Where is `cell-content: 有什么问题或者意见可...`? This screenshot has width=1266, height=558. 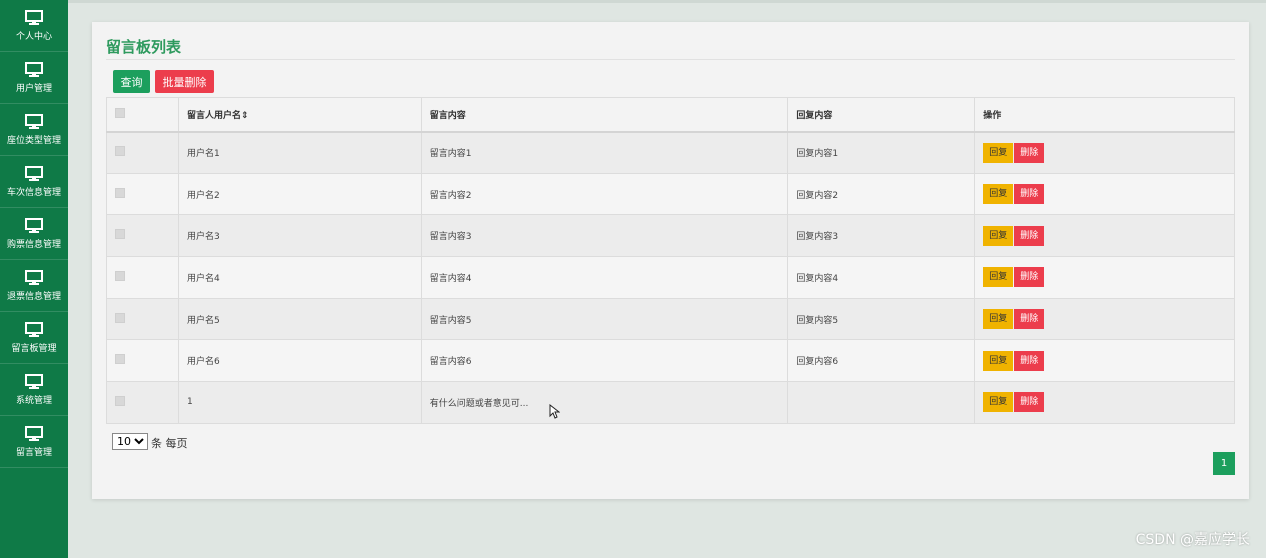
cell-content: 有什么问题或者意见可... is located at coordinates (604, 402).